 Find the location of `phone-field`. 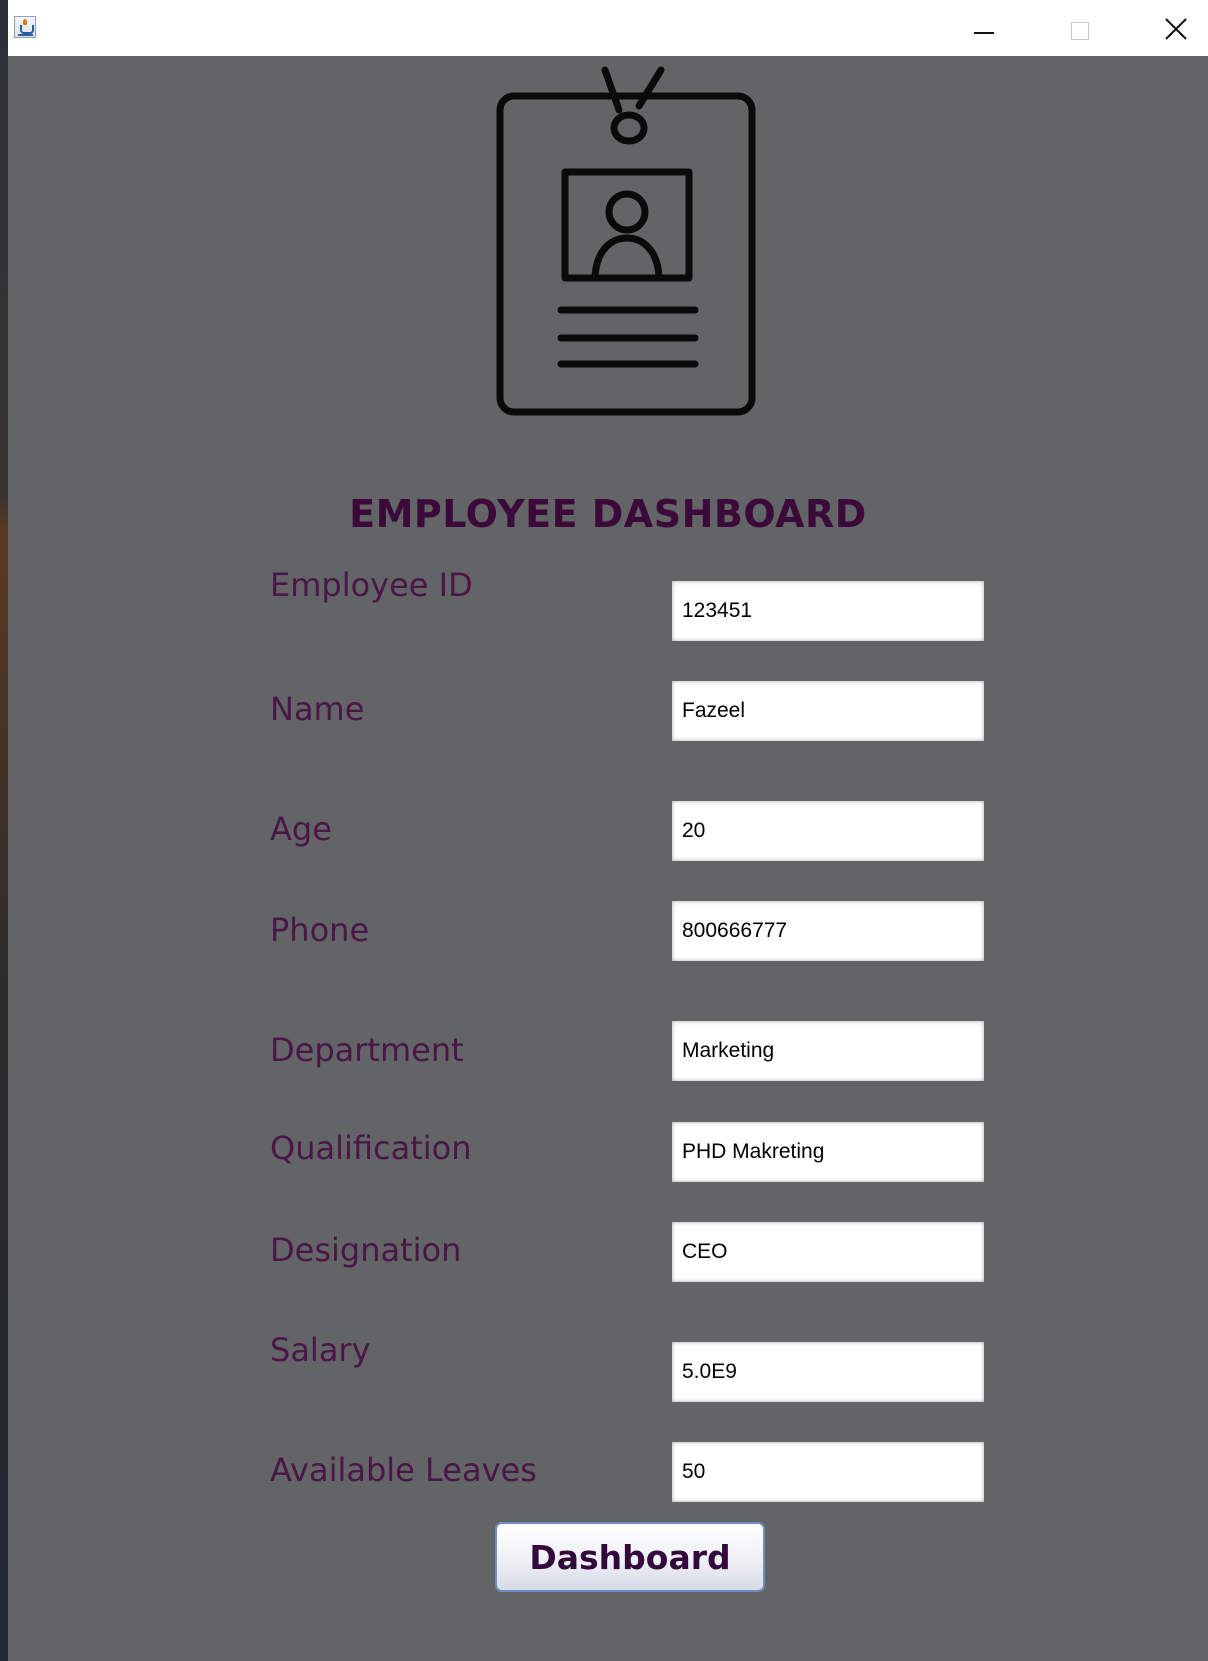

phone-field is located at coordinates (828, 931).